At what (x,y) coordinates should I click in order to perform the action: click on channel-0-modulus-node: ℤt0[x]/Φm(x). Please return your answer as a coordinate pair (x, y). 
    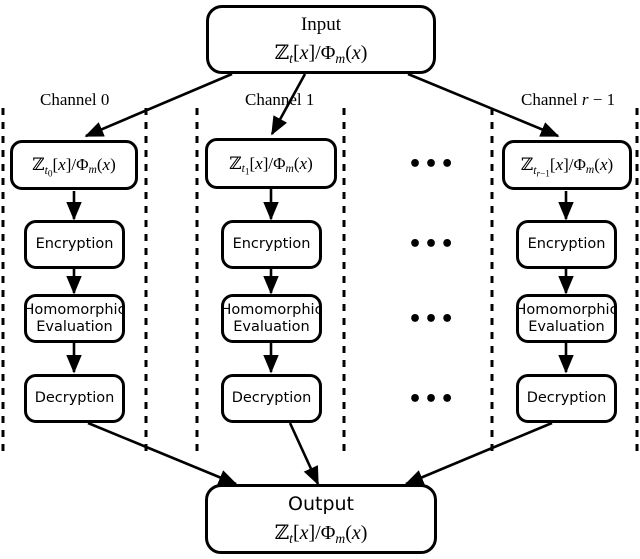
    Looking at the image, I should click on (74, 165).